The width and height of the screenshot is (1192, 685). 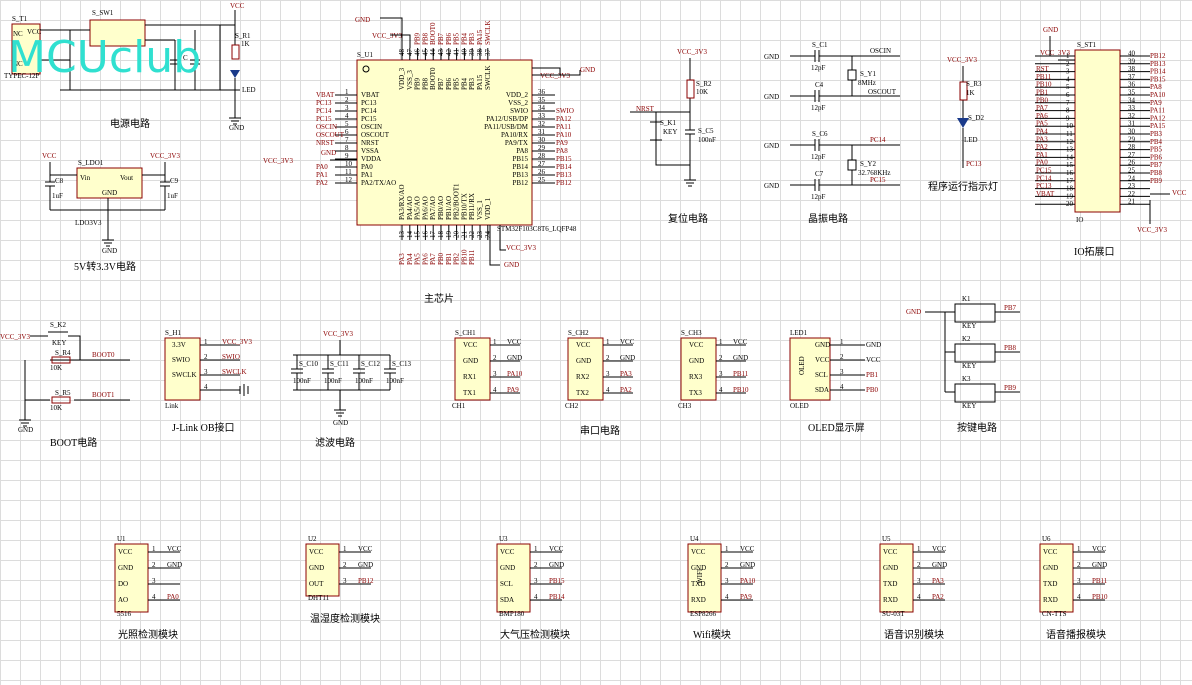 What do you see at coordinates (852, 75) in the screenshot?
I see `crystal-y1` at bounding box center [852, 75].